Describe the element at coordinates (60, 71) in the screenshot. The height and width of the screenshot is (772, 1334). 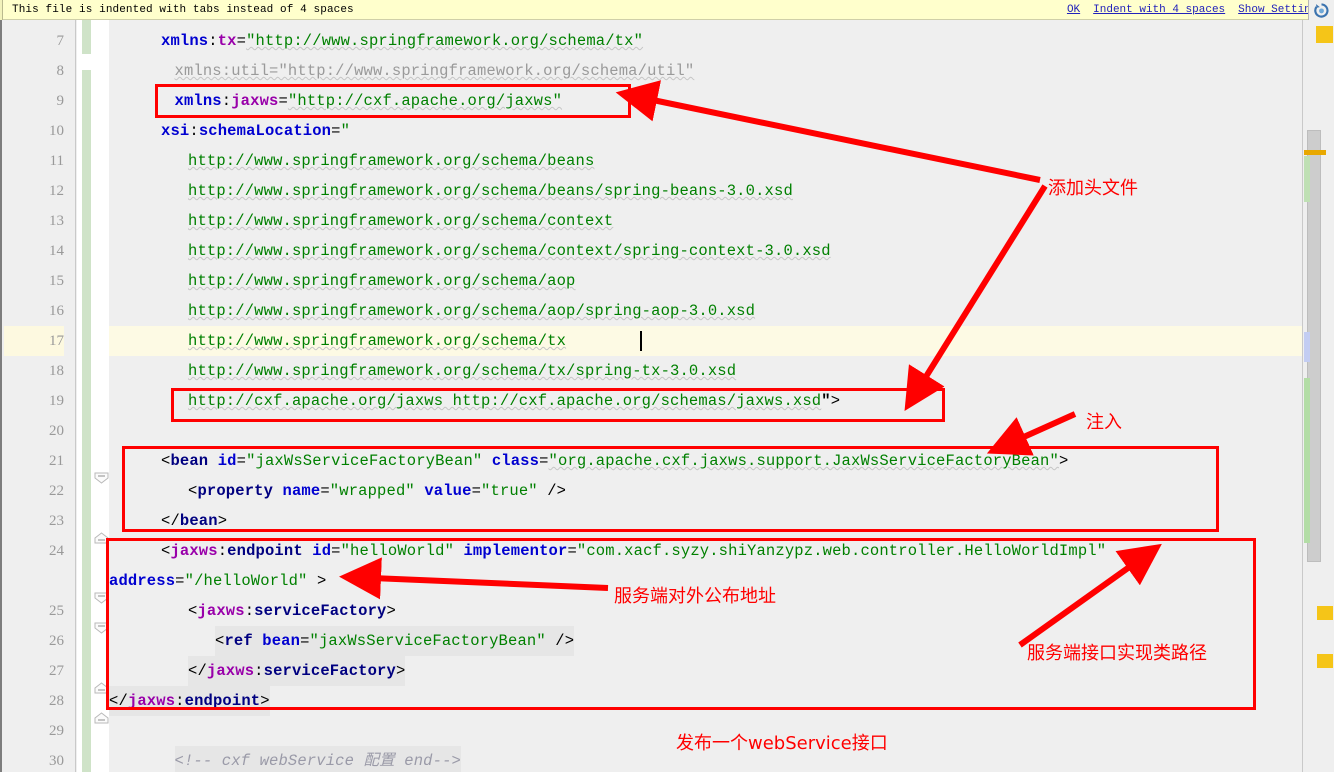
I see `line-number: 8` at that location.